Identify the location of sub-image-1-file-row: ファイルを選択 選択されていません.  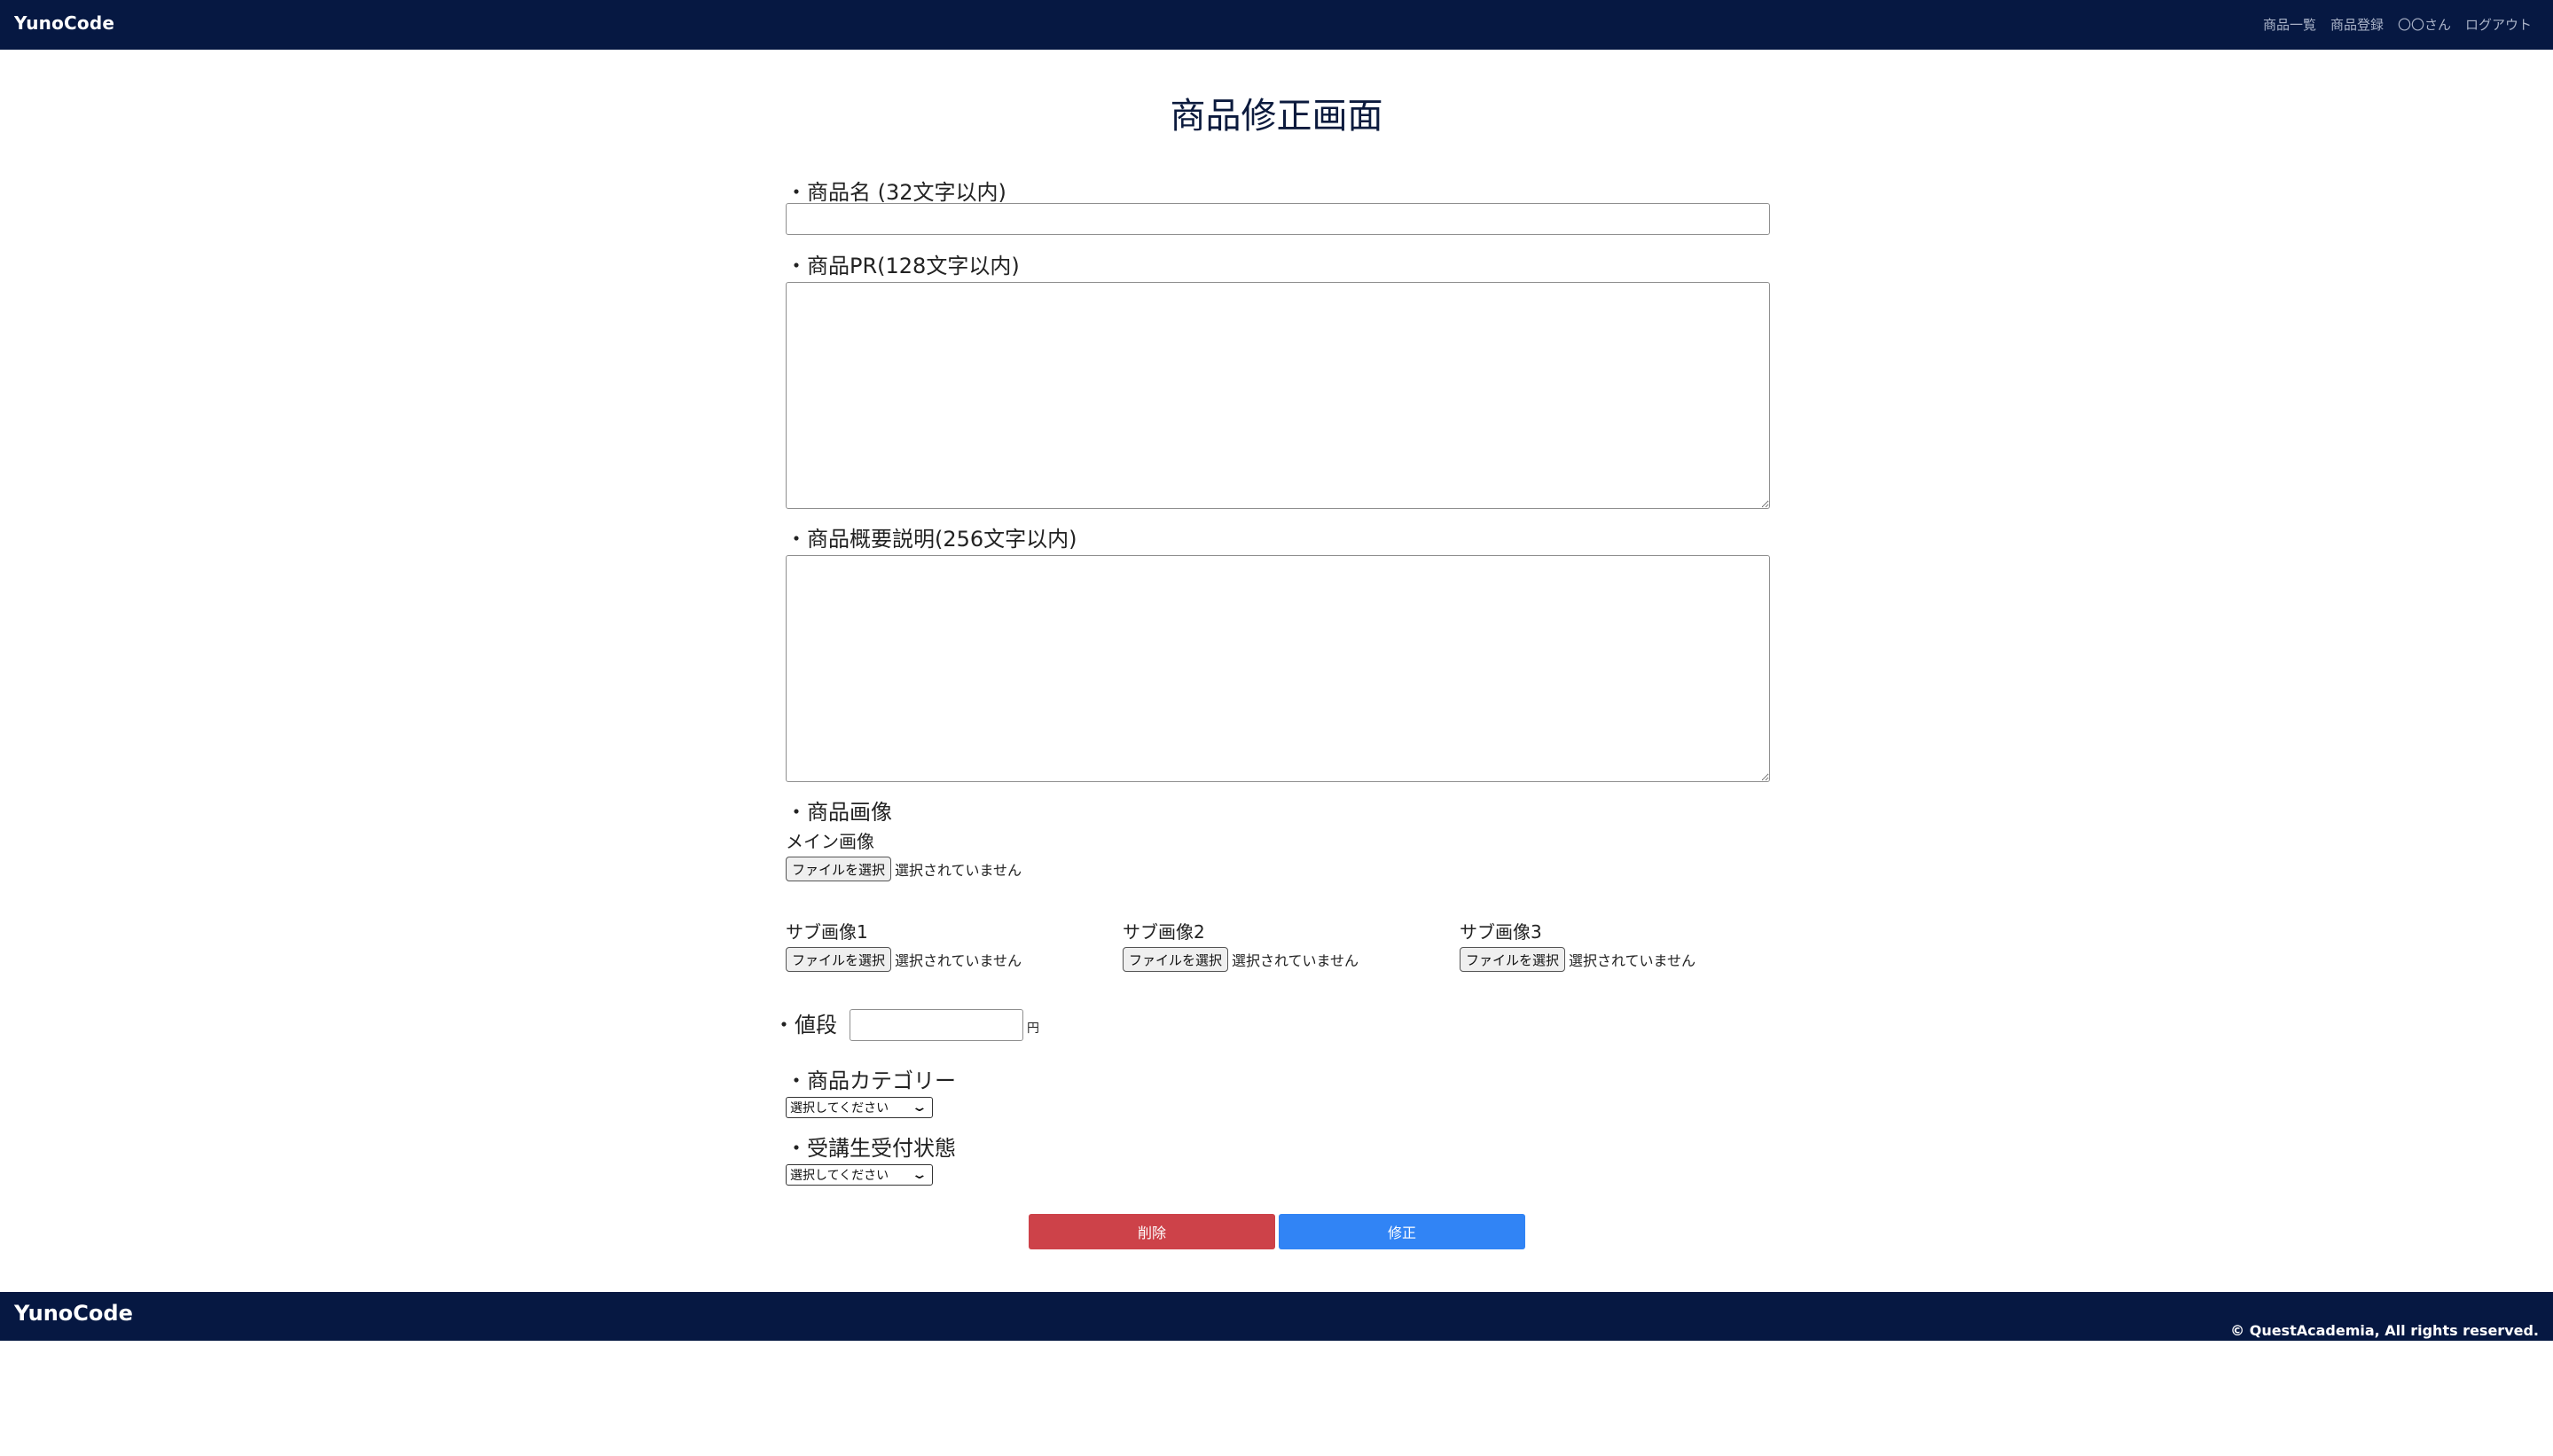
(904, 959).